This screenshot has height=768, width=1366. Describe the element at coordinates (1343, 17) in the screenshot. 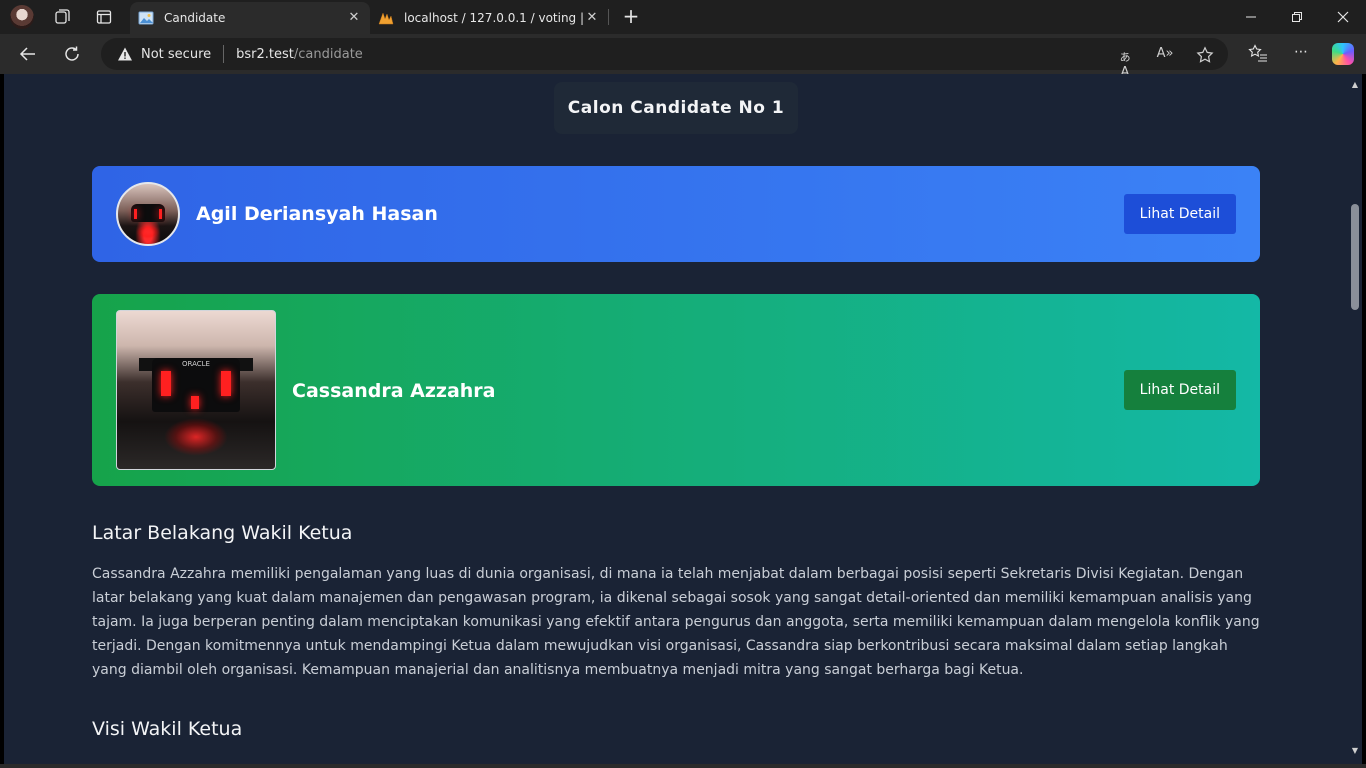

I see `close-window-button` at that location.